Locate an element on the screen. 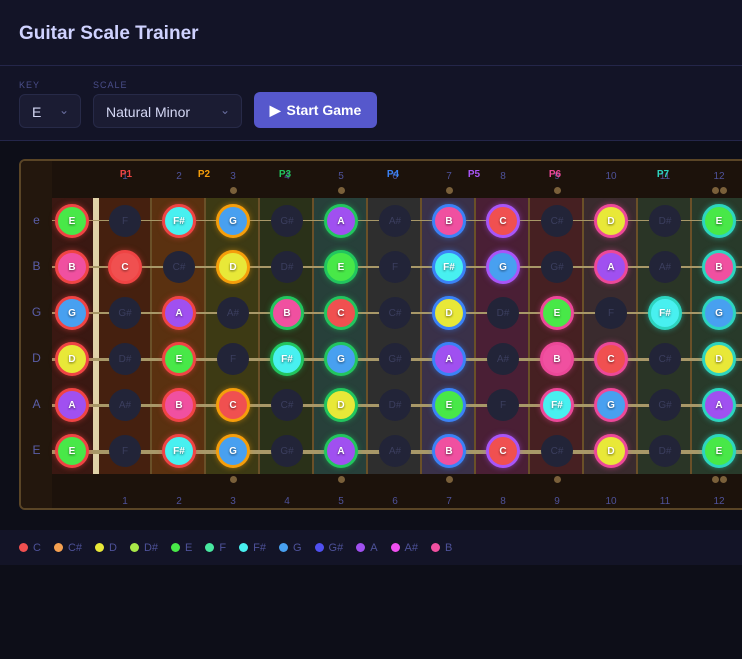 The width and height of the screenshot is (742, 659). position-label: P6 is located at coordinates (555, 174).